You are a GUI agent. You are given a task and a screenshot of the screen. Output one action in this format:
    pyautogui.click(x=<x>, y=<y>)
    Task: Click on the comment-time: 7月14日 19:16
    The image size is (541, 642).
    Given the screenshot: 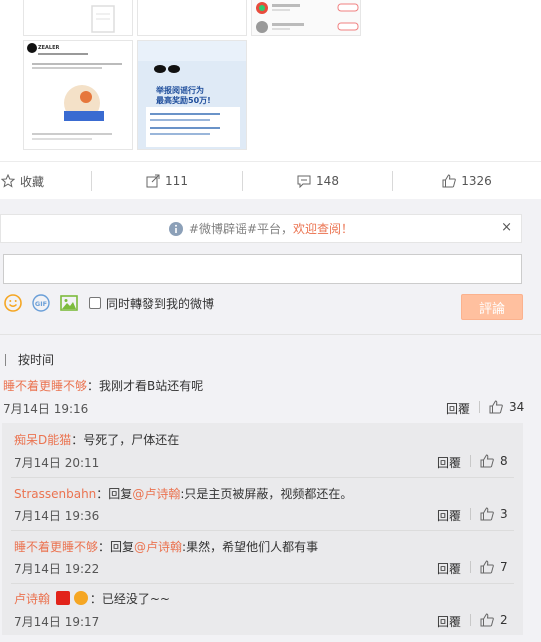 What is the action you would take?
    pyautogui.click(x=46, y=409)
    